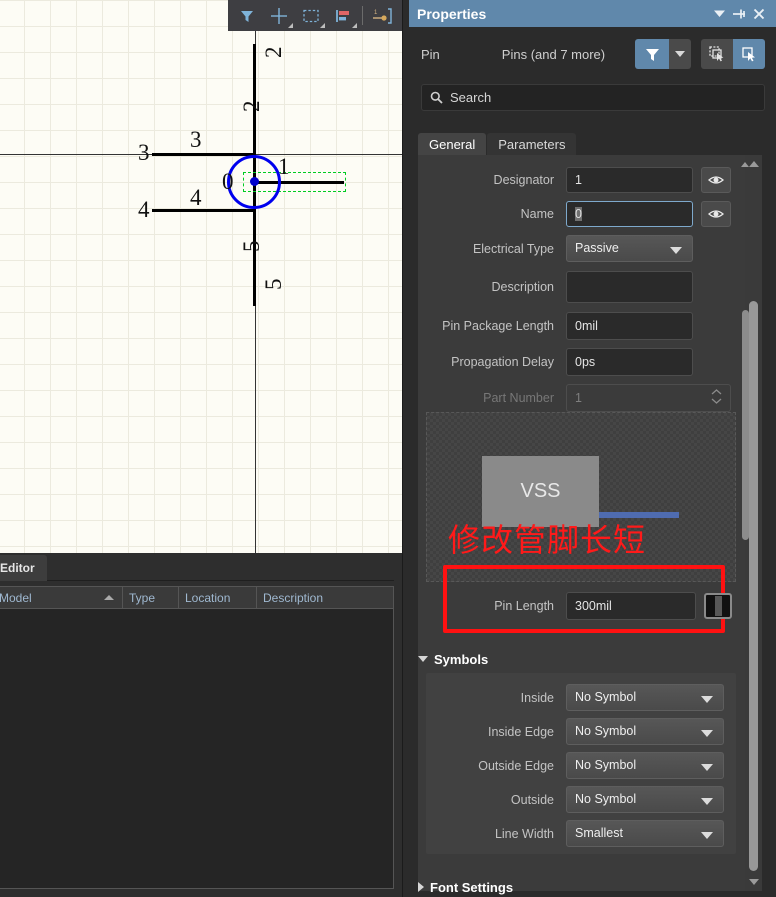 This screenshot has height=897, width=776. I want to click on field-row-pin-package-length: Pin Package Length 0mil, so click(574, 326).